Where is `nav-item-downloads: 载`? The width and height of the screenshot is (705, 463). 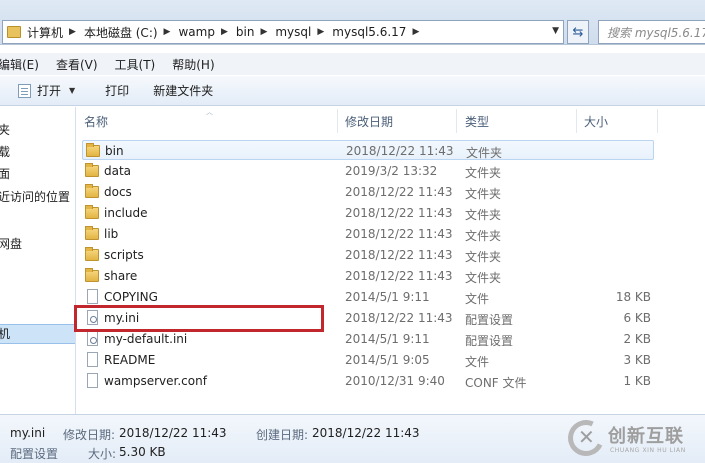 nav-item-downloads: 载 is located at coordinates (5, 151).